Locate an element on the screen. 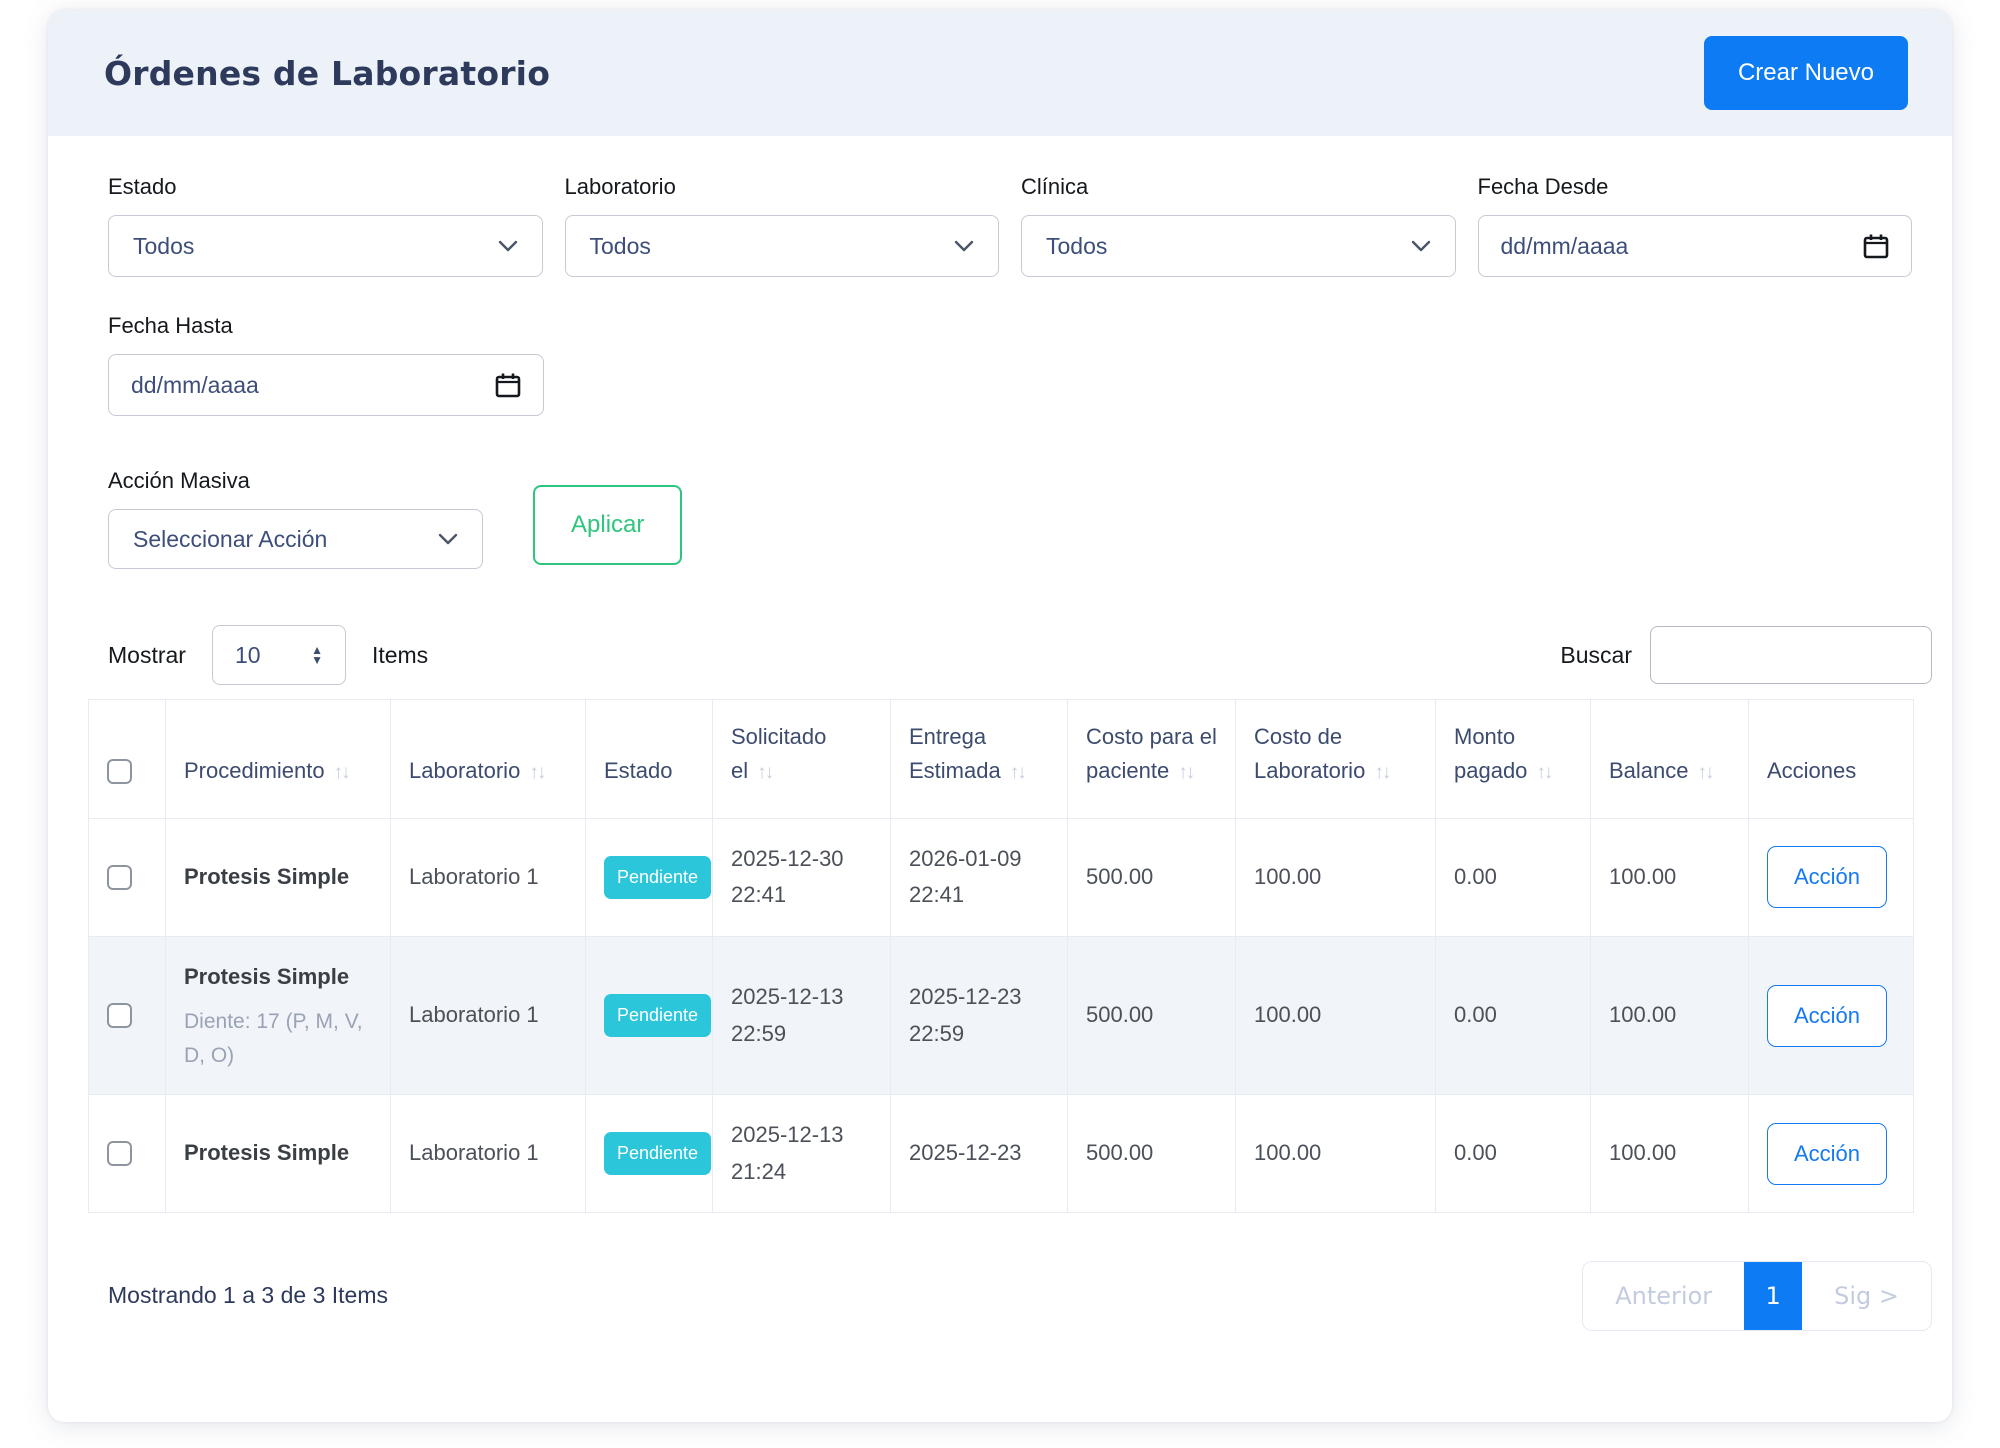 Image resolution: width=2000 pixels, height=1448 pixels. page-title: Órdenes de Laboratorio is located at coordinates (327, 73).